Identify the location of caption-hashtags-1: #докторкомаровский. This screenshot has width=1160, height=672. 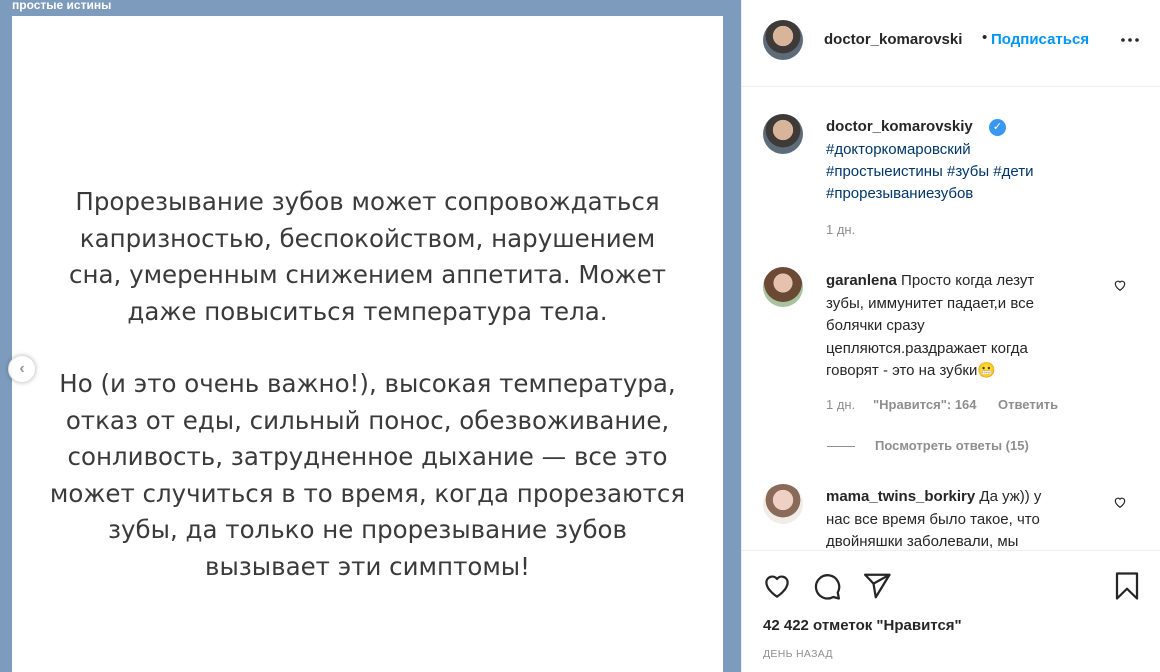
(898, 149).